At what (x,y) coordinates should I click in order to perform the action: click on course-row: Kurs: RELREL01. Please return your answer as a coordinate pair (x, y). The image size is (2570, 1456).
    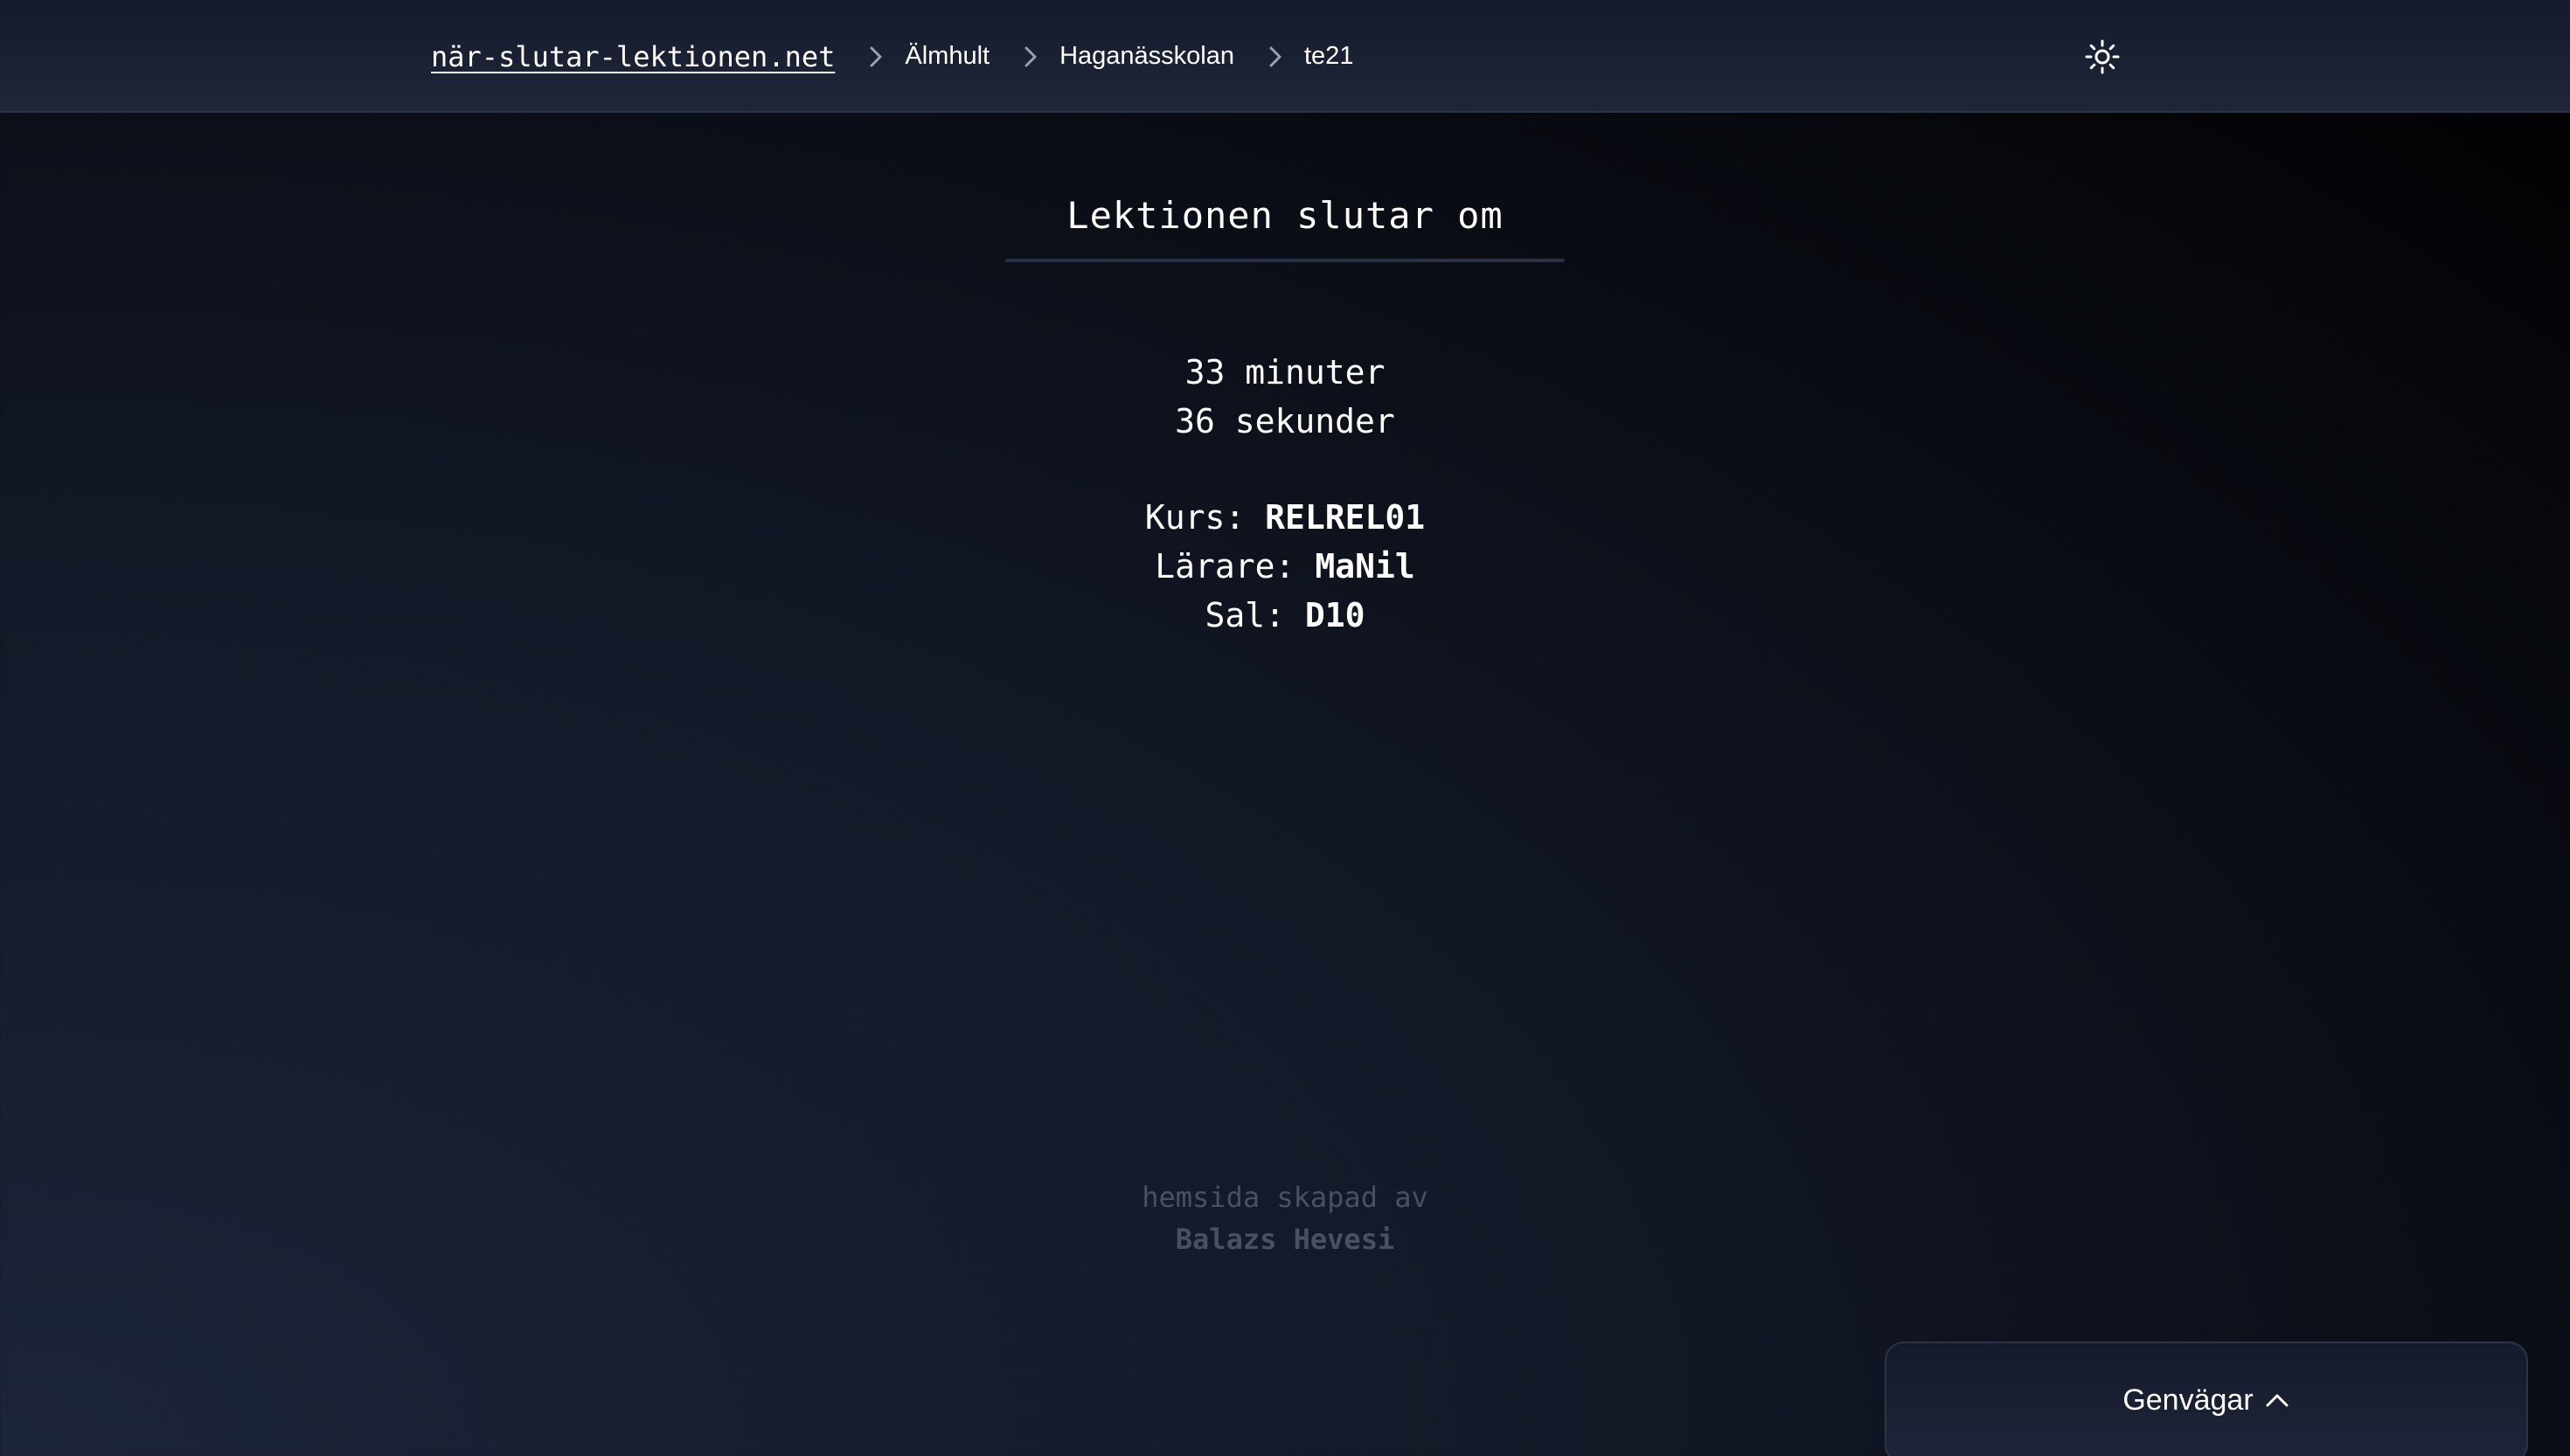
    Looking at the image, I should click on (1285, 517).